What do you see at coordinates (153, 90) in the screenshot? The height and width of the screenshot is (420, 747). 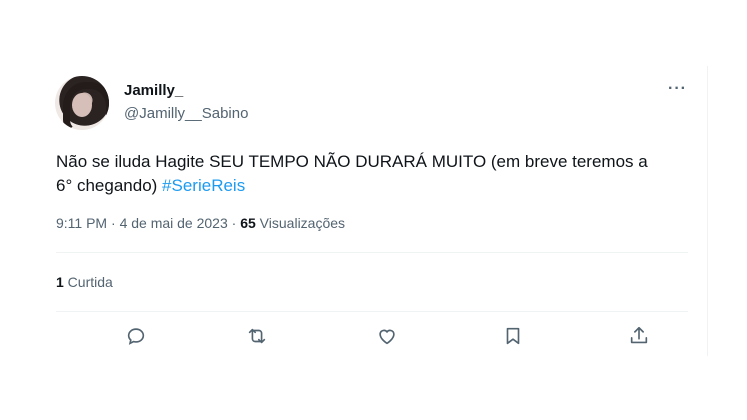 I see `display-name: Jamilly_` at bounding box center [153, 90].